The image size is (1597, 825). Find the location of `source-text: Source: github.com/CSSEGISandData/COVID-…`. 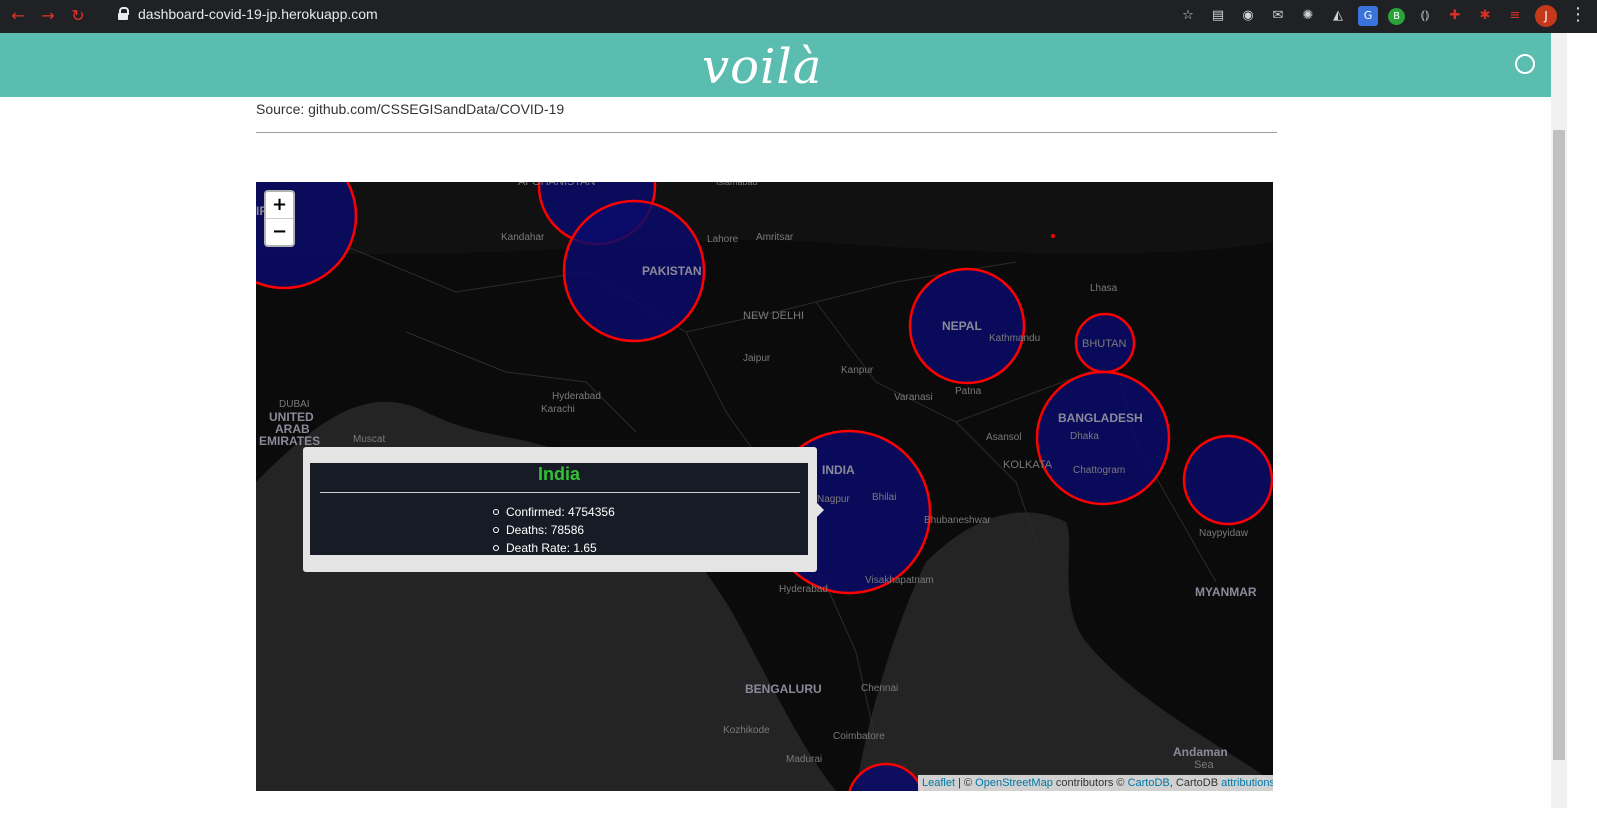

source-text: Source: github.com/CSSEGISandData/COVID-… is located at coordinates (410, 109).